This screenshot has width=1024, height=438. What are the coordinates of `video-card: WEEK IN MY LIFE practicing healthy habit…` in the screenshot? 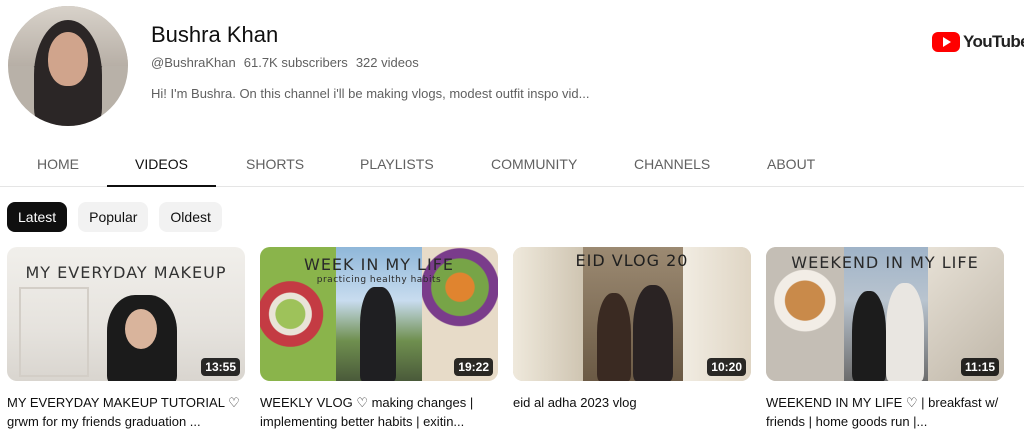 It's located at (379, 342).